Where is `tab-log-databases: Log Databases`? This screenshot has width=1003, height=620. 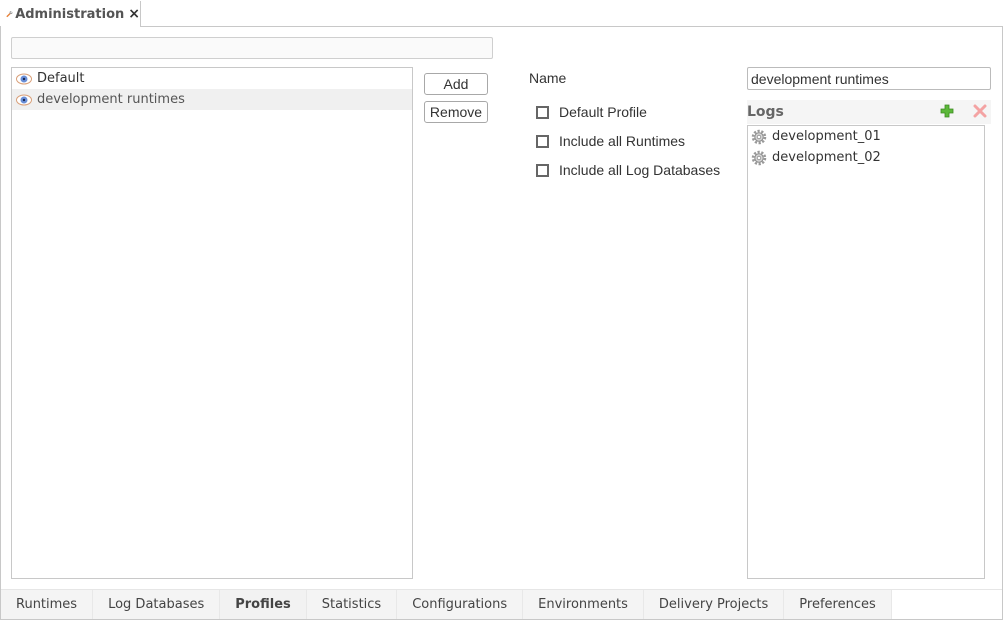
tab-log-databases: Log Databases is located at coordinates (157, 604).